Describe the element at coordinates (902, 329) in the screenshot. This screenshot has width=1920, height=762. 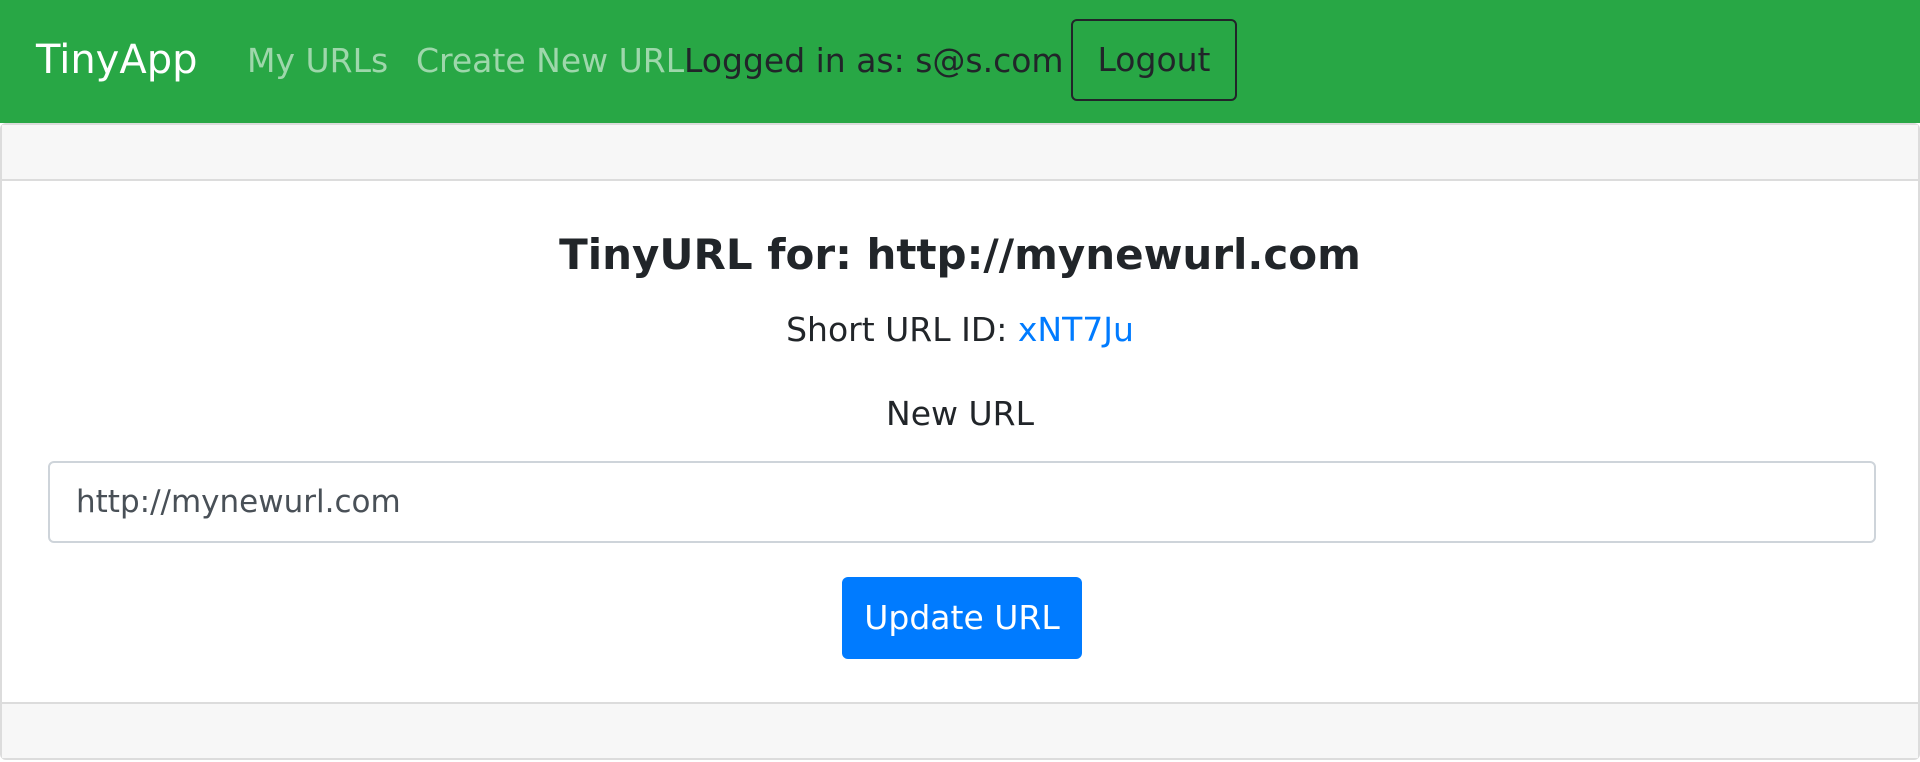
I see `short-url-id-label: Short URL ID:` at that location.